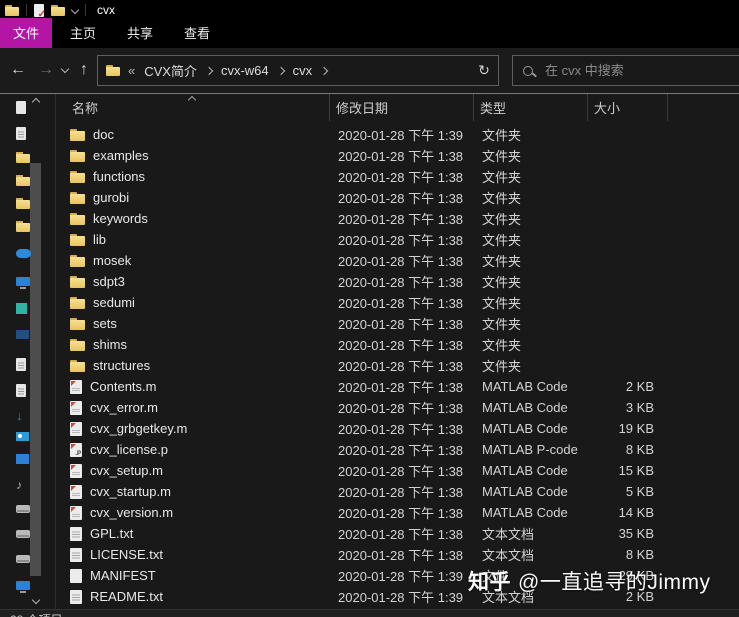  Describe the element at coordinates (126, 596) in the screenshot. I see `file-name-label: README.txt` at that location.